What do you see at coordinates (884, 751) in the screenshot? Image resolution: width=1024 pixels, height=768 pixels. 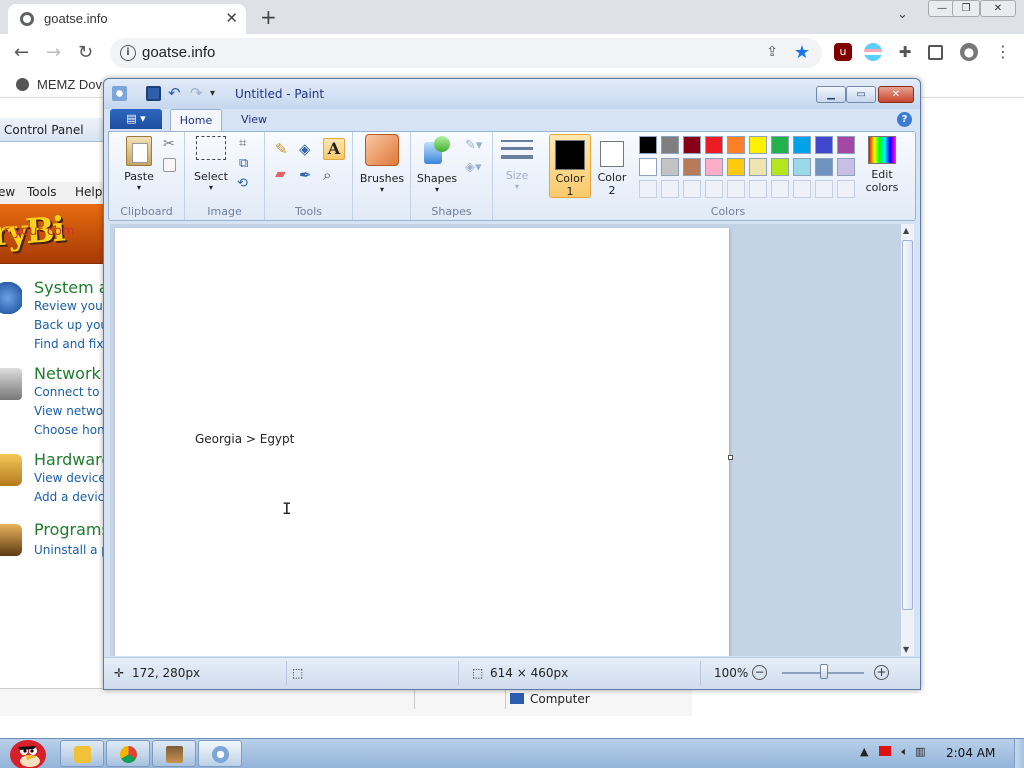 I see `action-center-flag-icon` at bounding box center [884, 751].